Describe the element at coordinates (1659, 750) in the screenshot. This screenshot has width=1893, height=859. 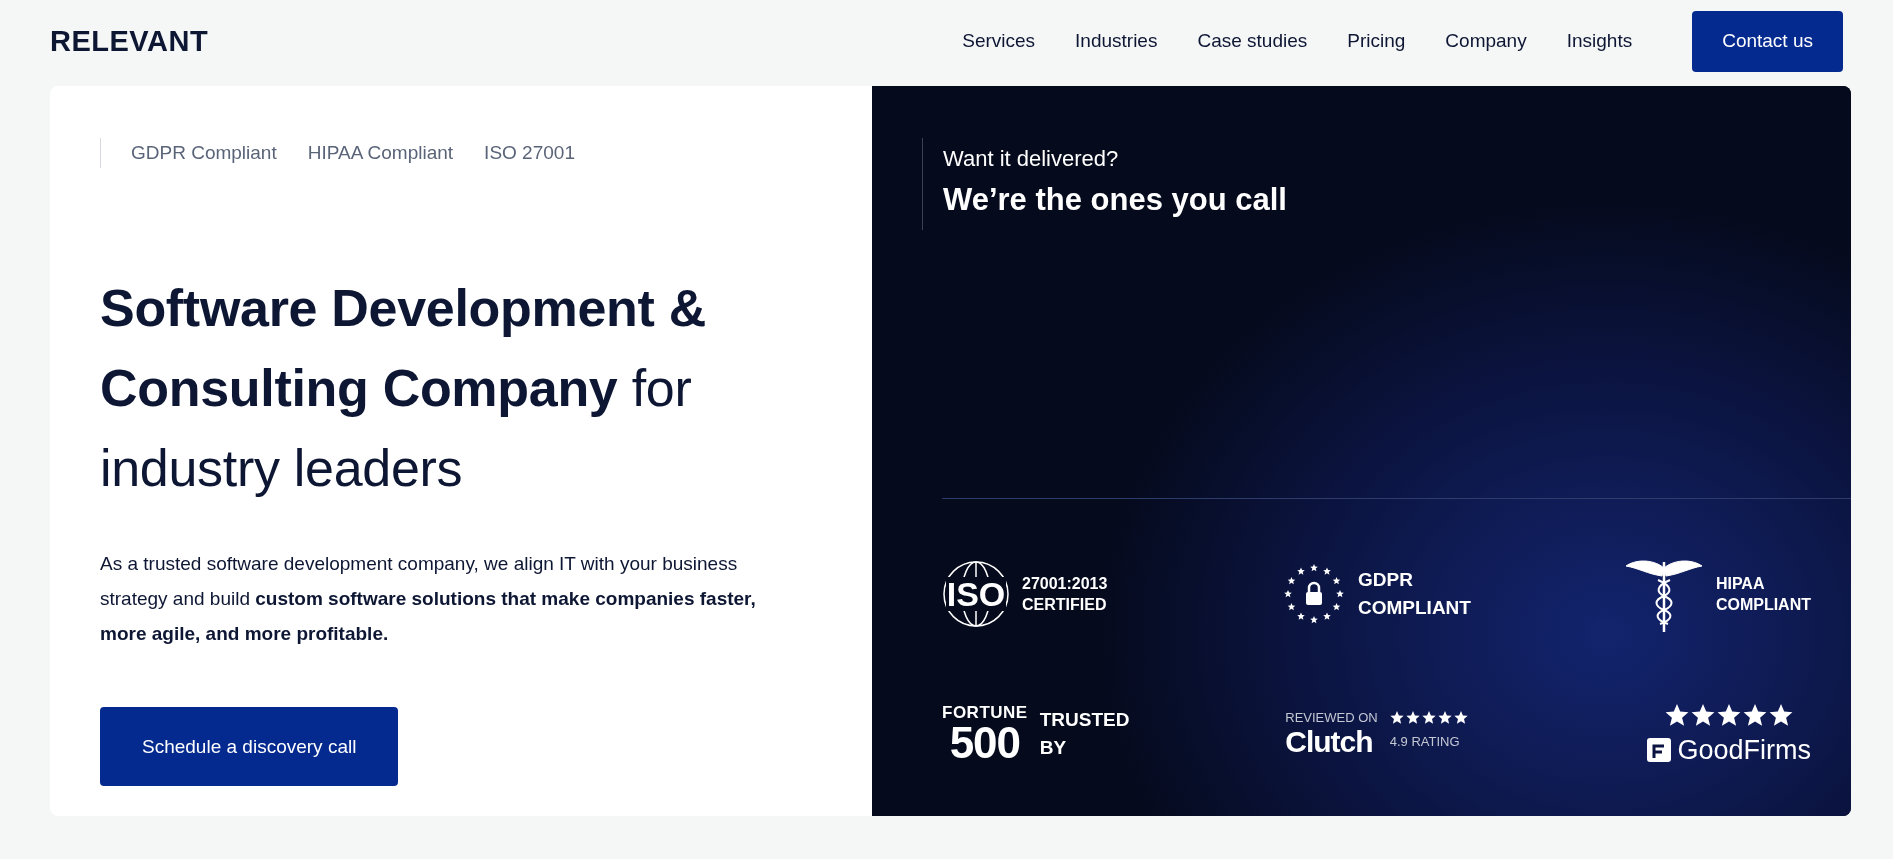
I see `goodfirms-logo-icon` at that location.